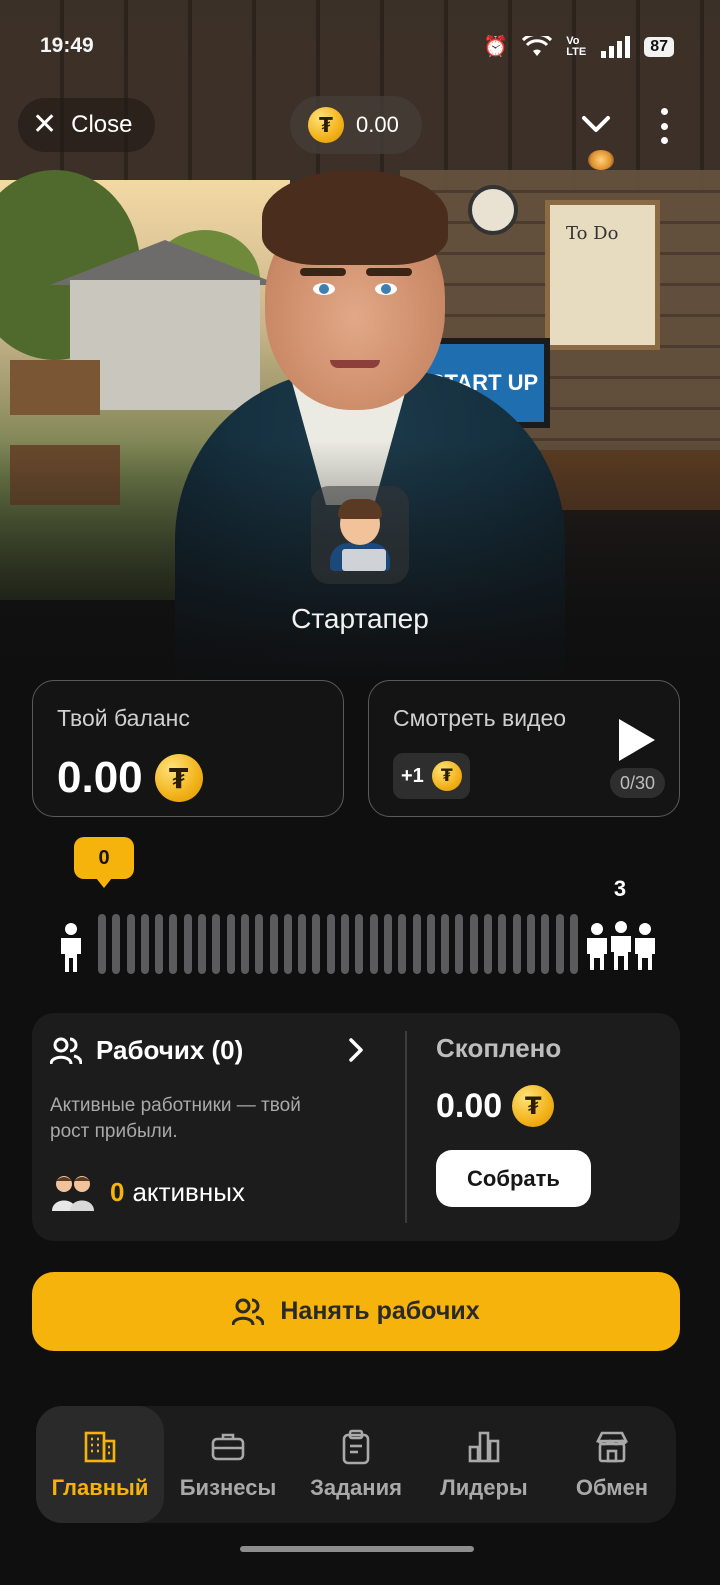 This screenshot has width=720, height=1585. Describe the element at coordinates (357, 1549) in the screenshot. I see `home-indicator` at that location.